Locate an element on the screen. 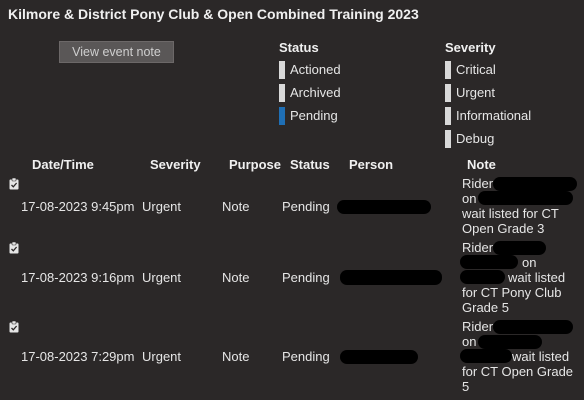  legend-item-pending: Pending is located at coordinates (310, 115).